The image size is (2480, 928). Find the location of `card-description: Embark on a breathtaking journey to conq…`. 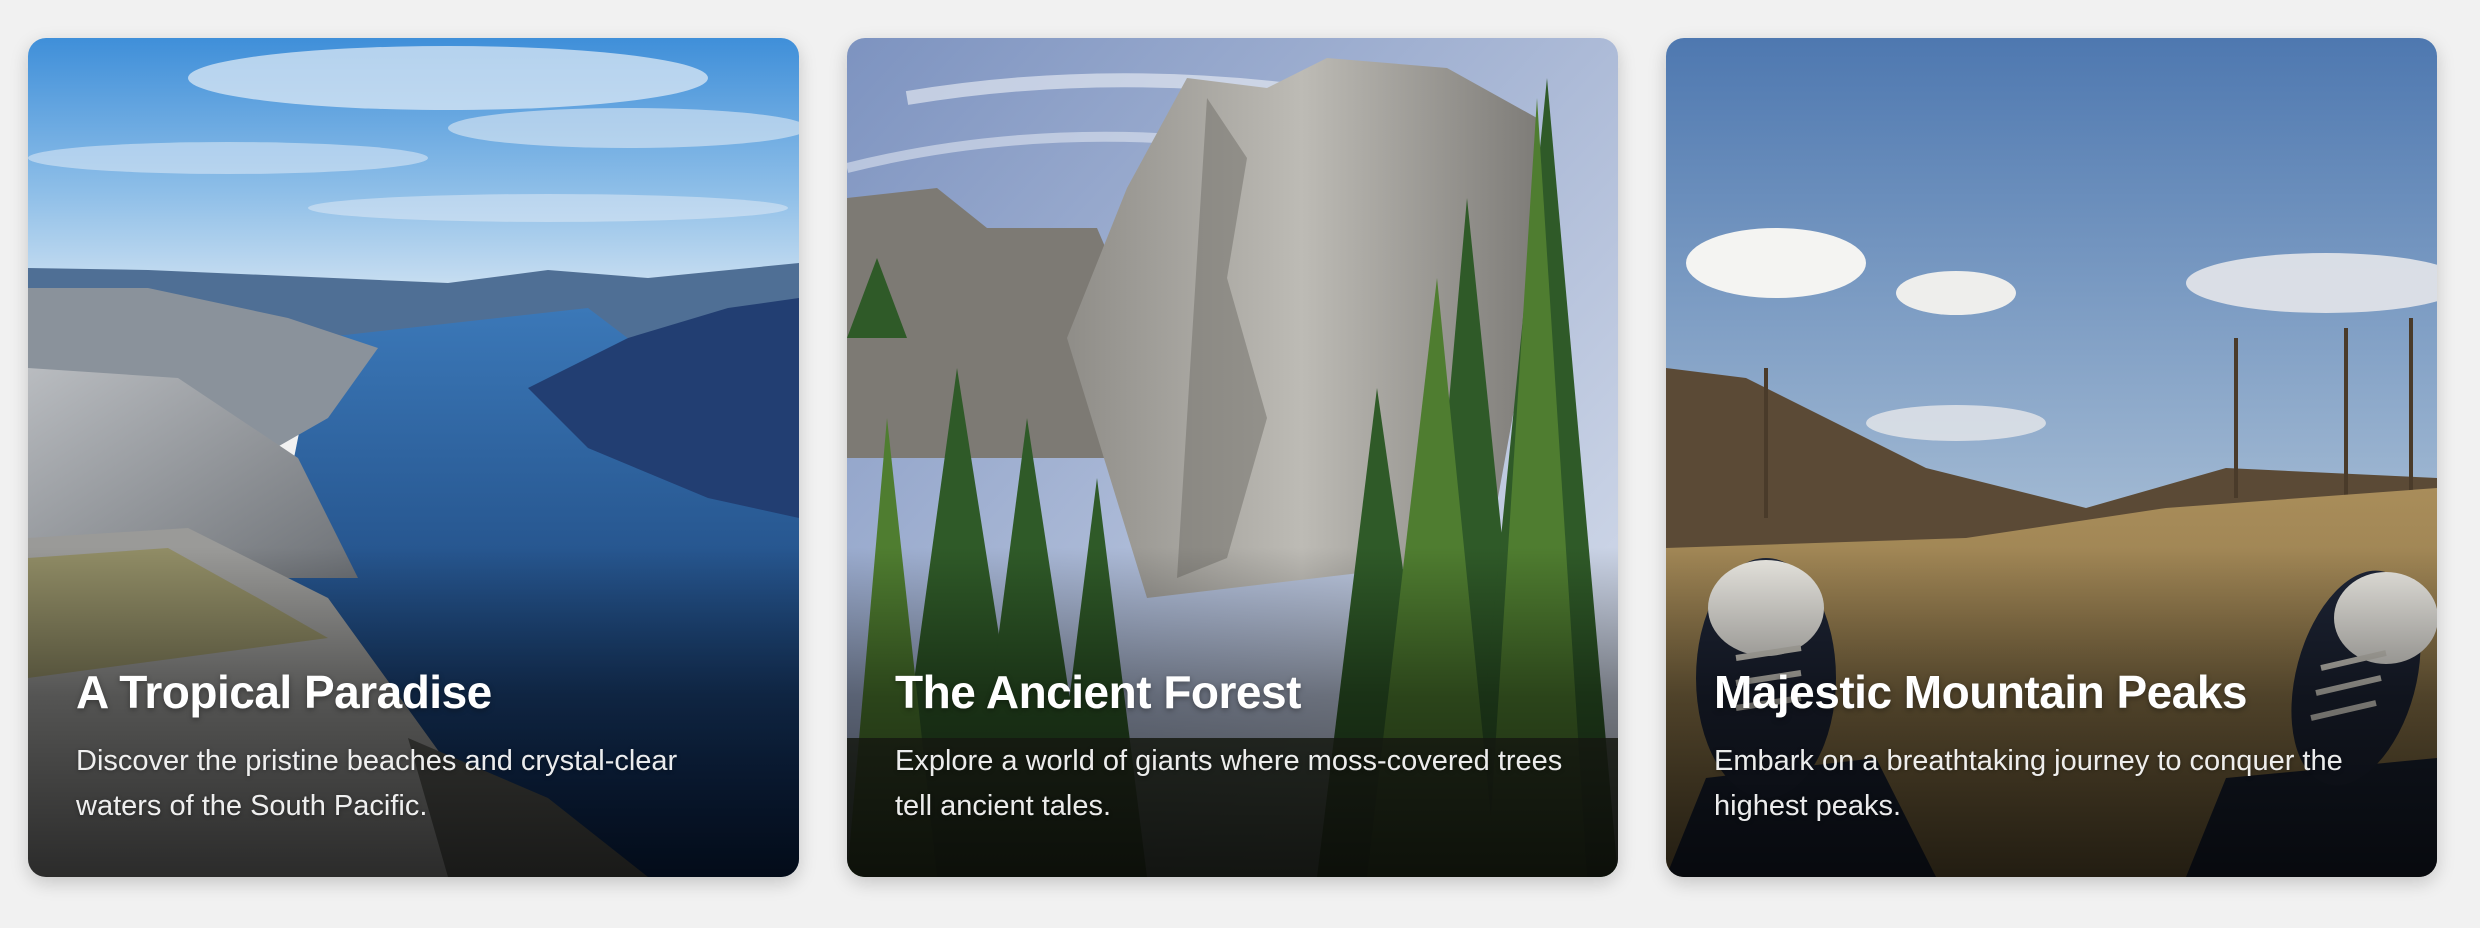

card-description: Embark on a breathtaking journey to conq… is located at coordinates (2028, 784).